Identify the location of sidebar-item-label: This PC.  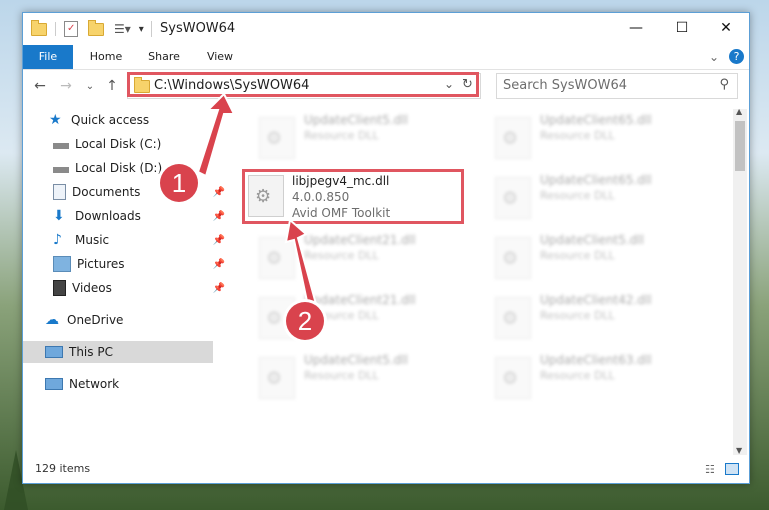
(91, 352).